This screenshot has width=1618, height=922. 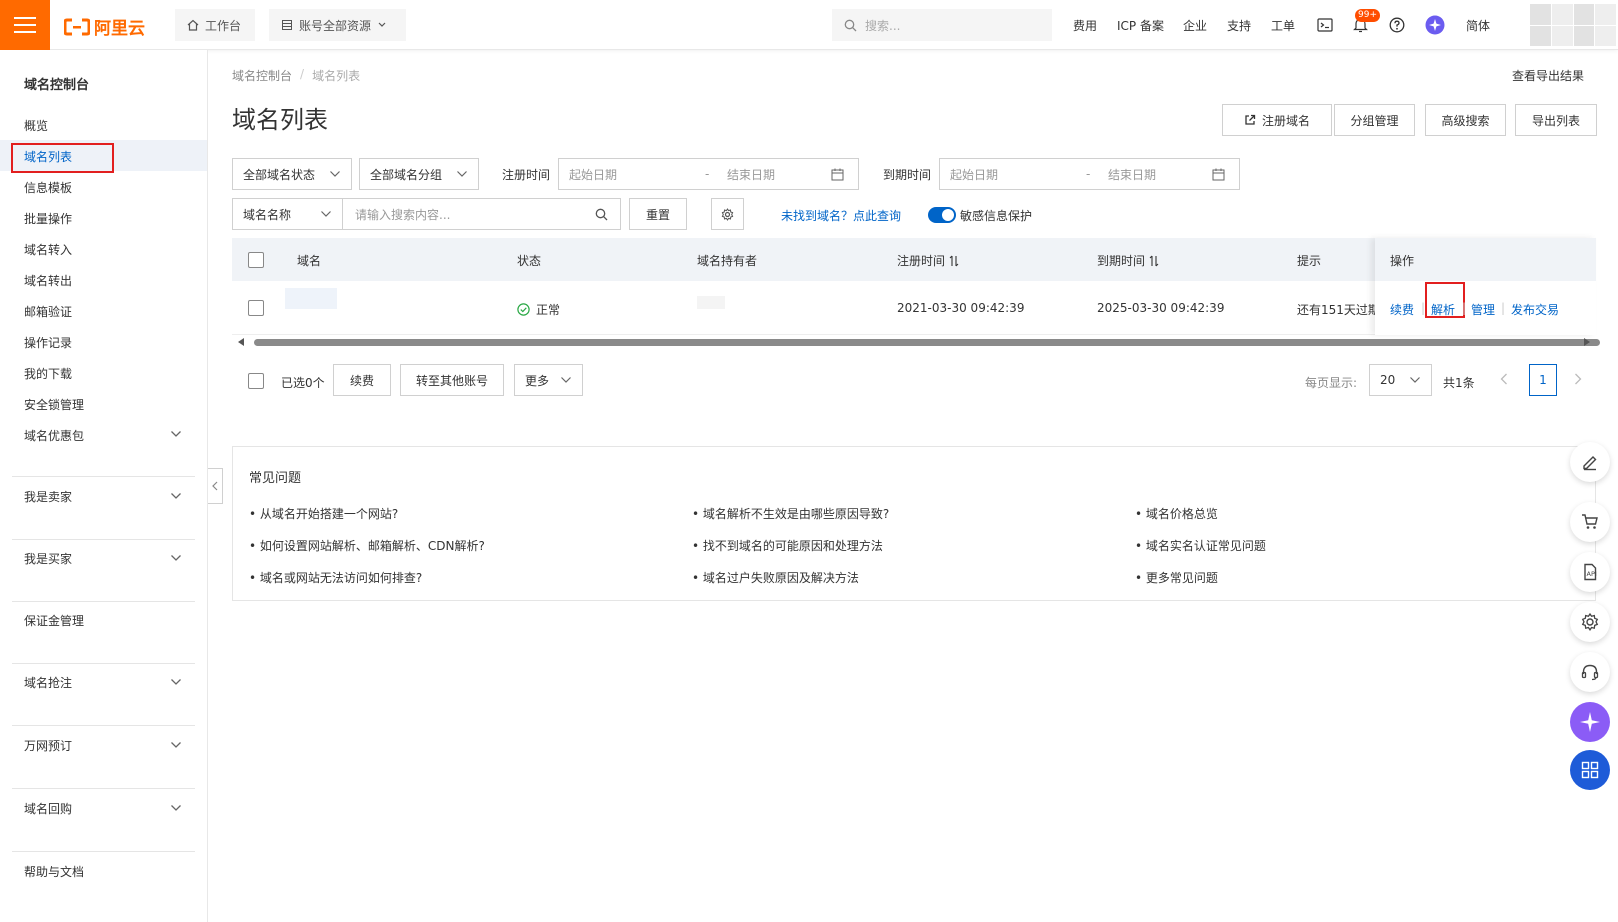 I want to click on apps-float-button, so click(x=1590, y=770).